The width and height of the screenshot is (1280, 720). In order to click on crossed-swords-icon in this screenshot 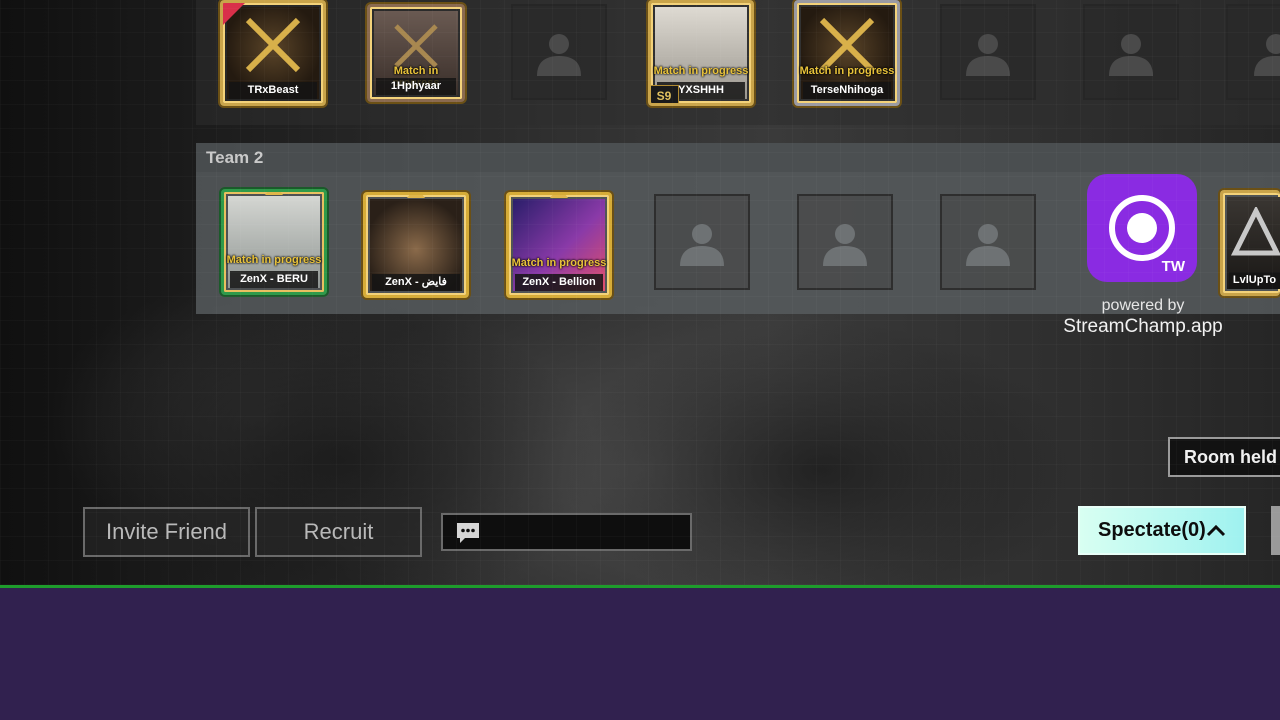, I will do `click(273, 45)`.